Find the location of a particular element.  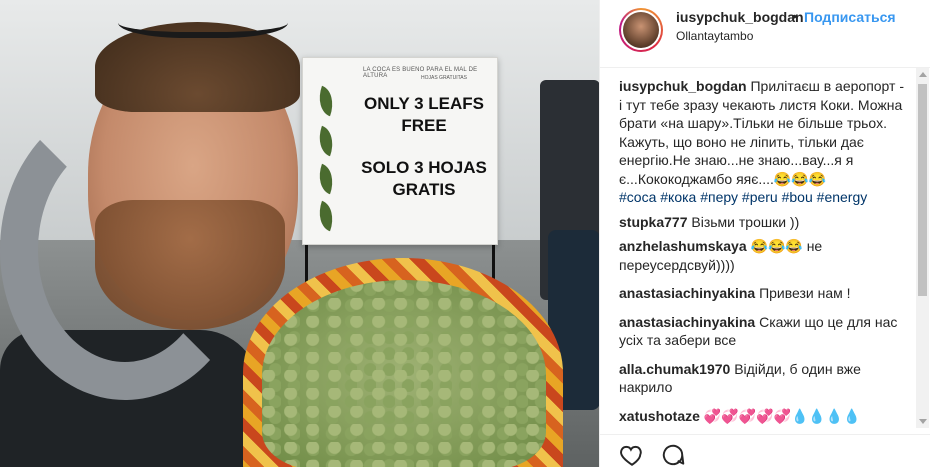

avatar is located at coordinates (641, 30).